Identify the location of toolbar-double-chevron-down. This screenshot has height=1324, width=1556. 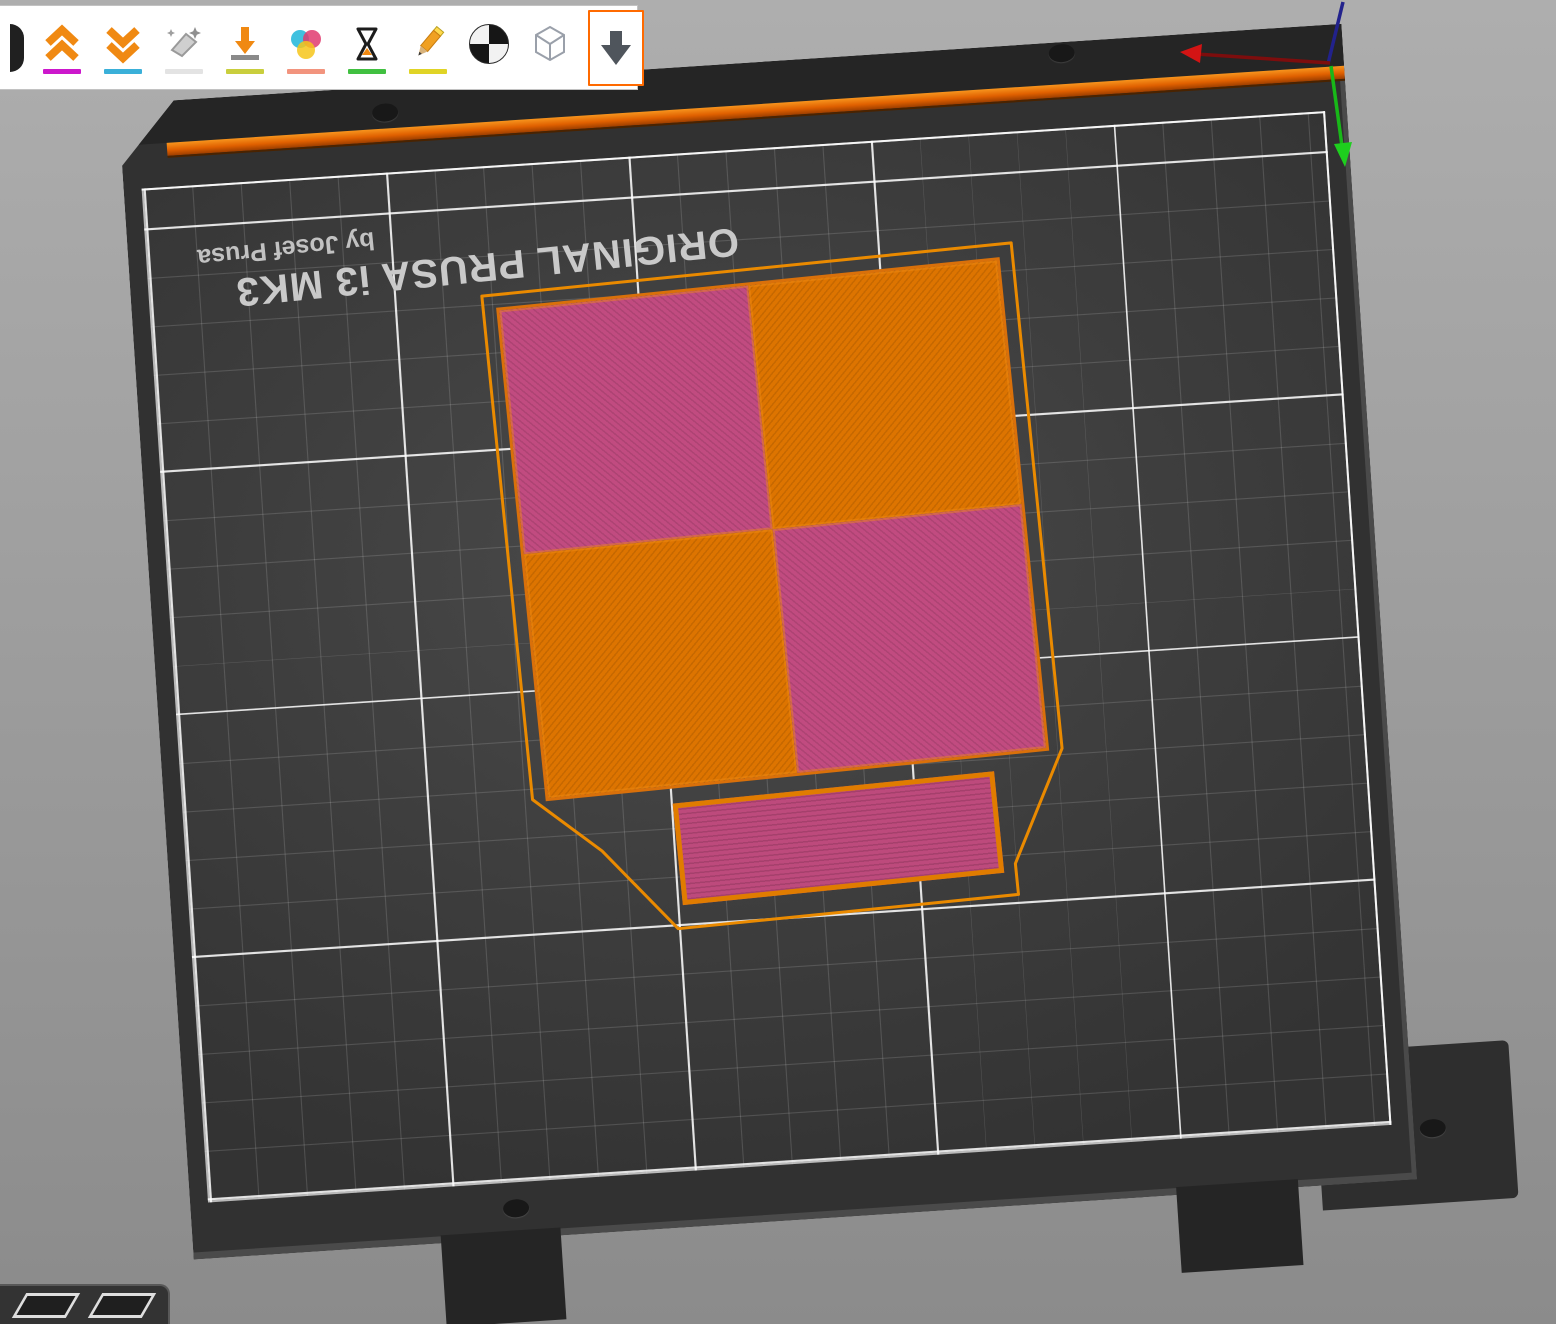
(123, 48).